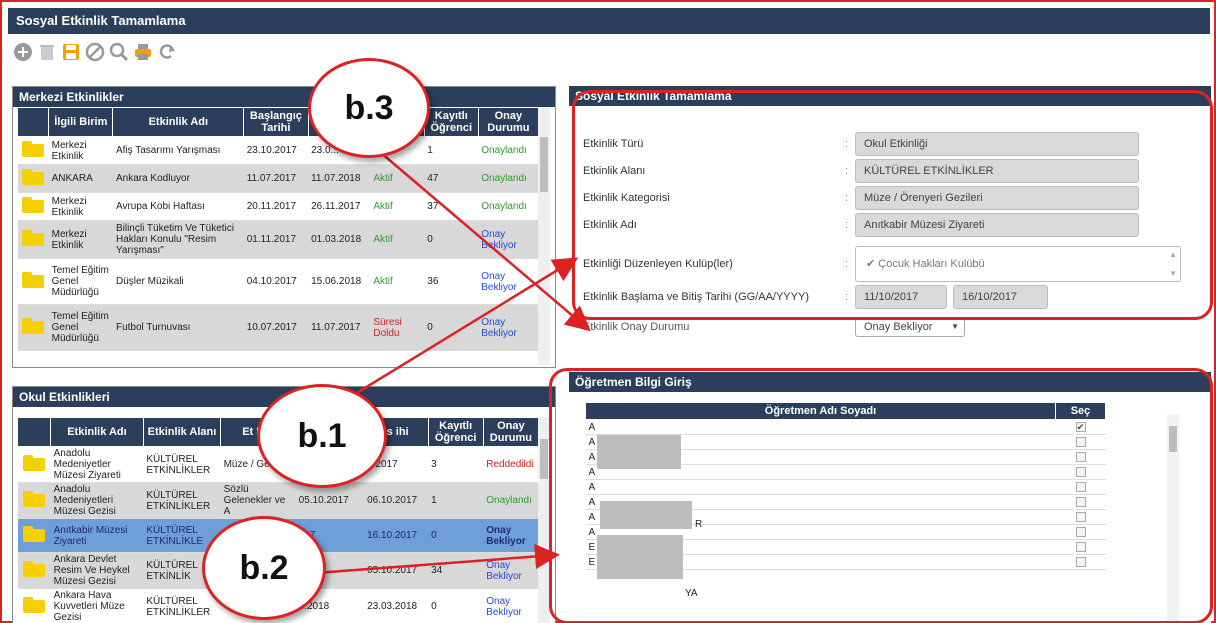 Image resolution: width=1216 pixels, height=623 pixels. What do you see at coordinates (322, 436) in the screenshot?
I see `callout-b1: b.1` at bounding box center [322, 436].